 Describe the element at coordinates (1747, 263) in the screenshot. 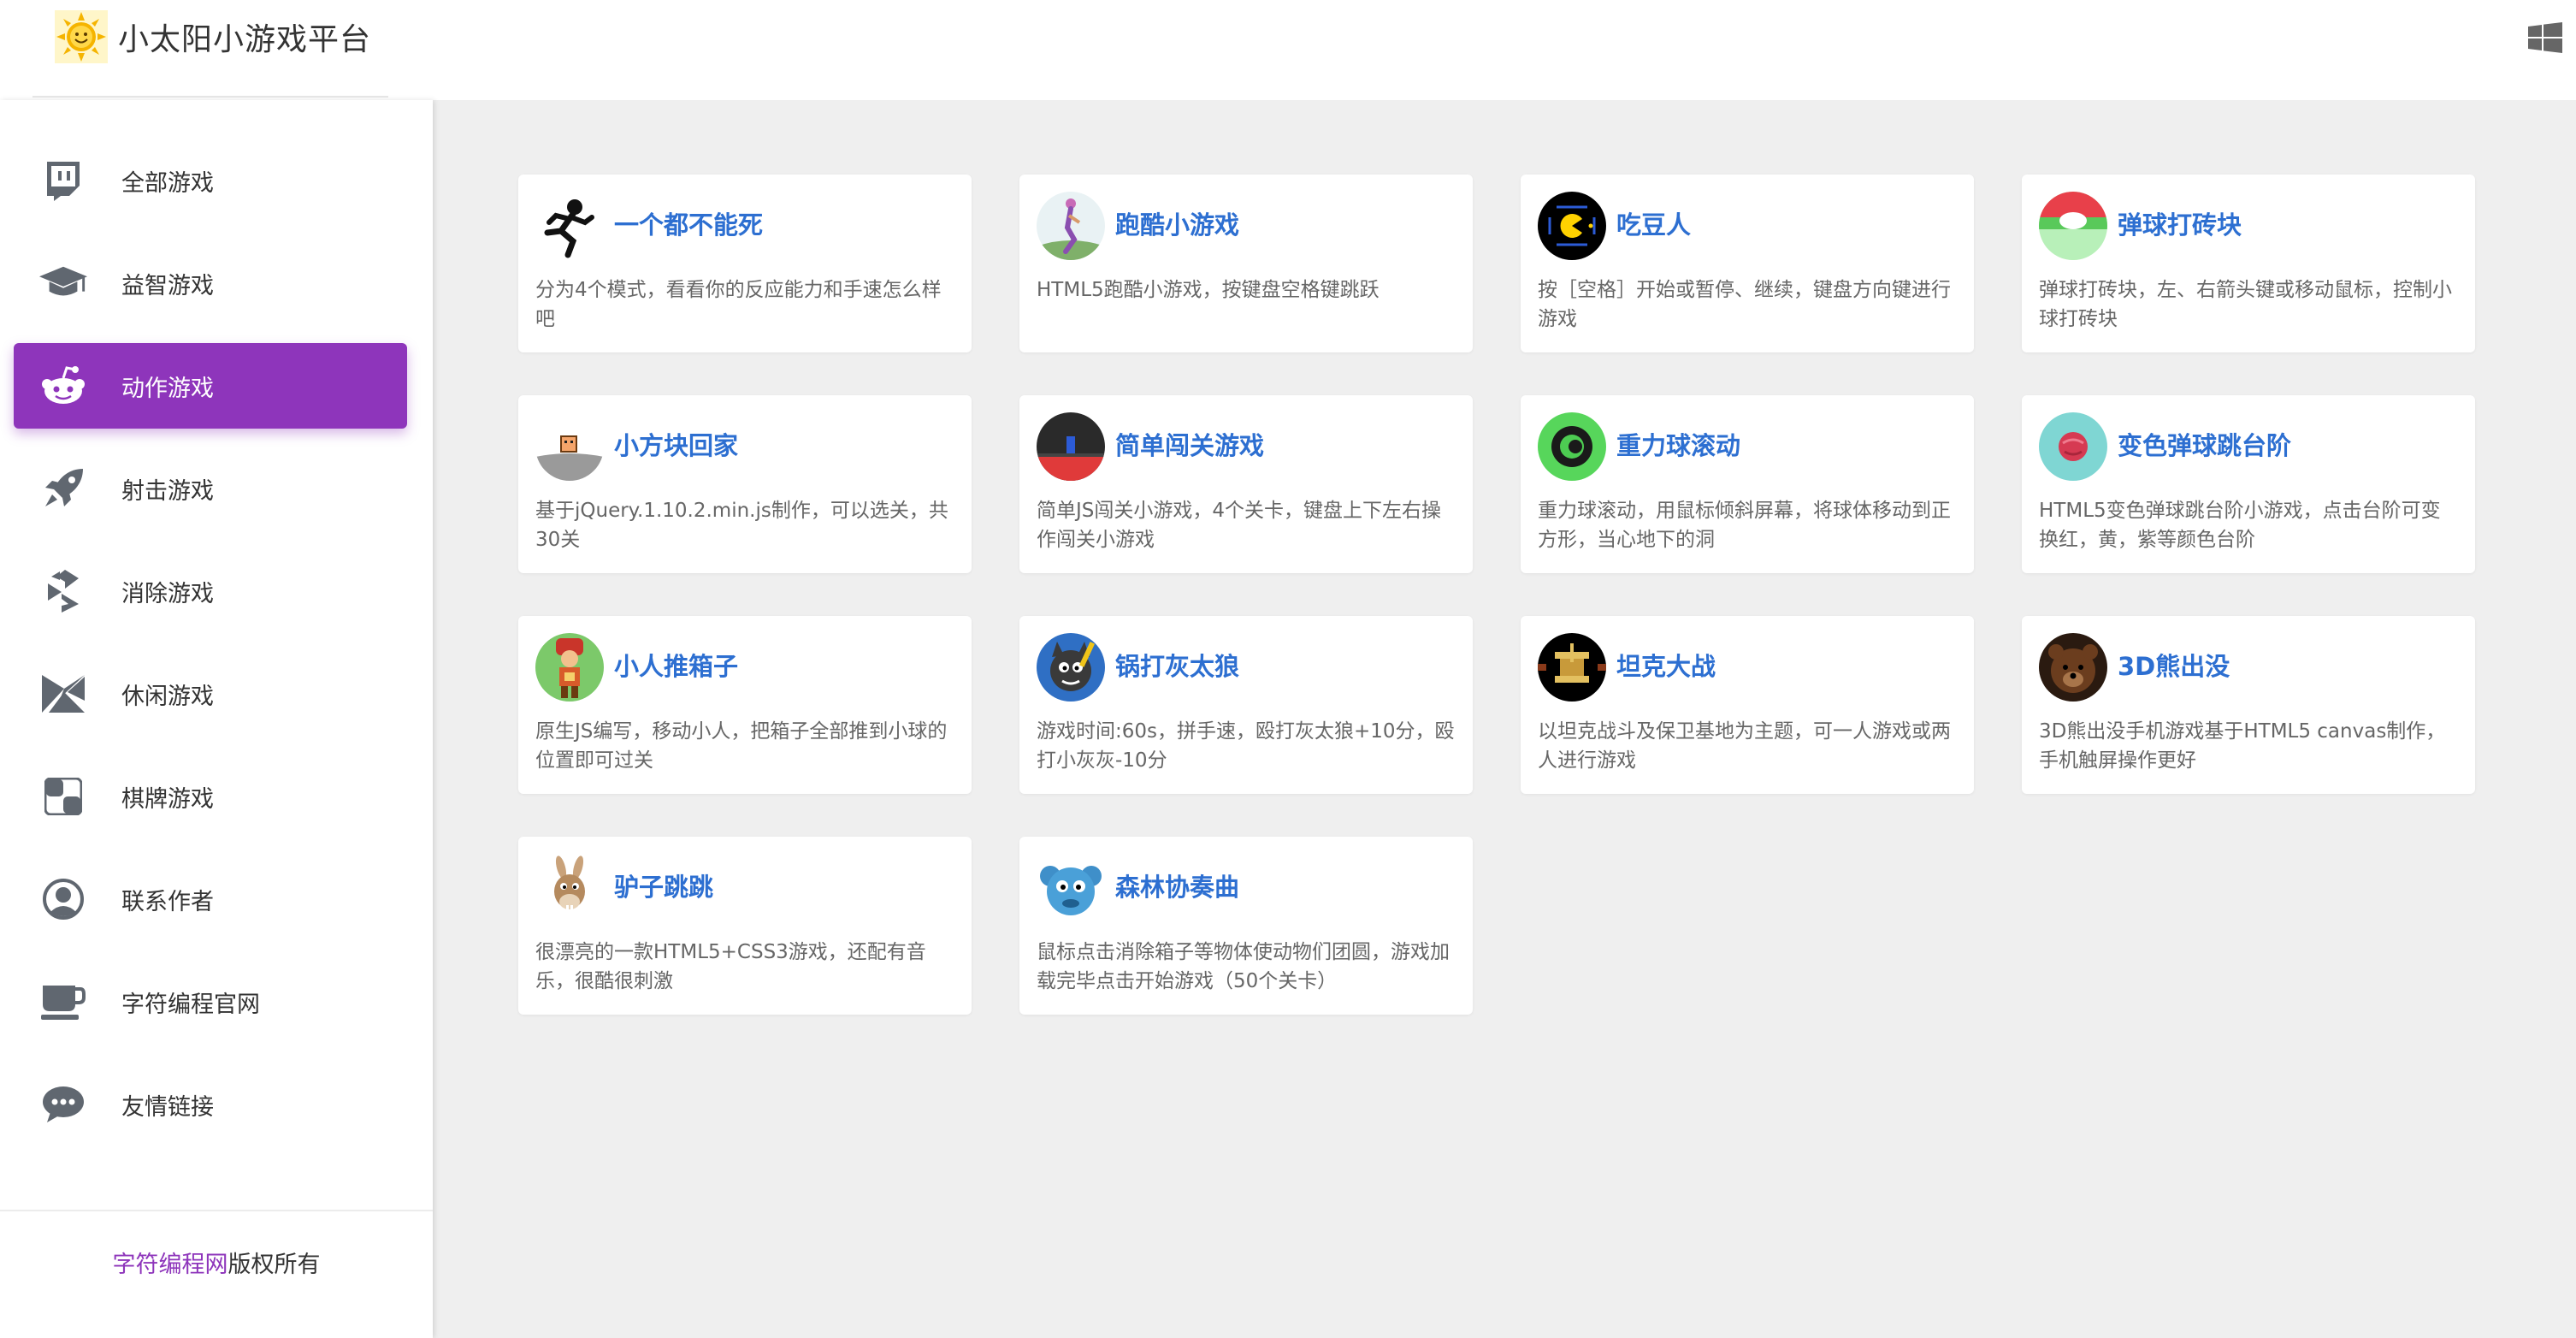

I see `game-card: 吃豆人 按［空格］开始或暂停、继续，键盘方向键进行游戏` at that location.